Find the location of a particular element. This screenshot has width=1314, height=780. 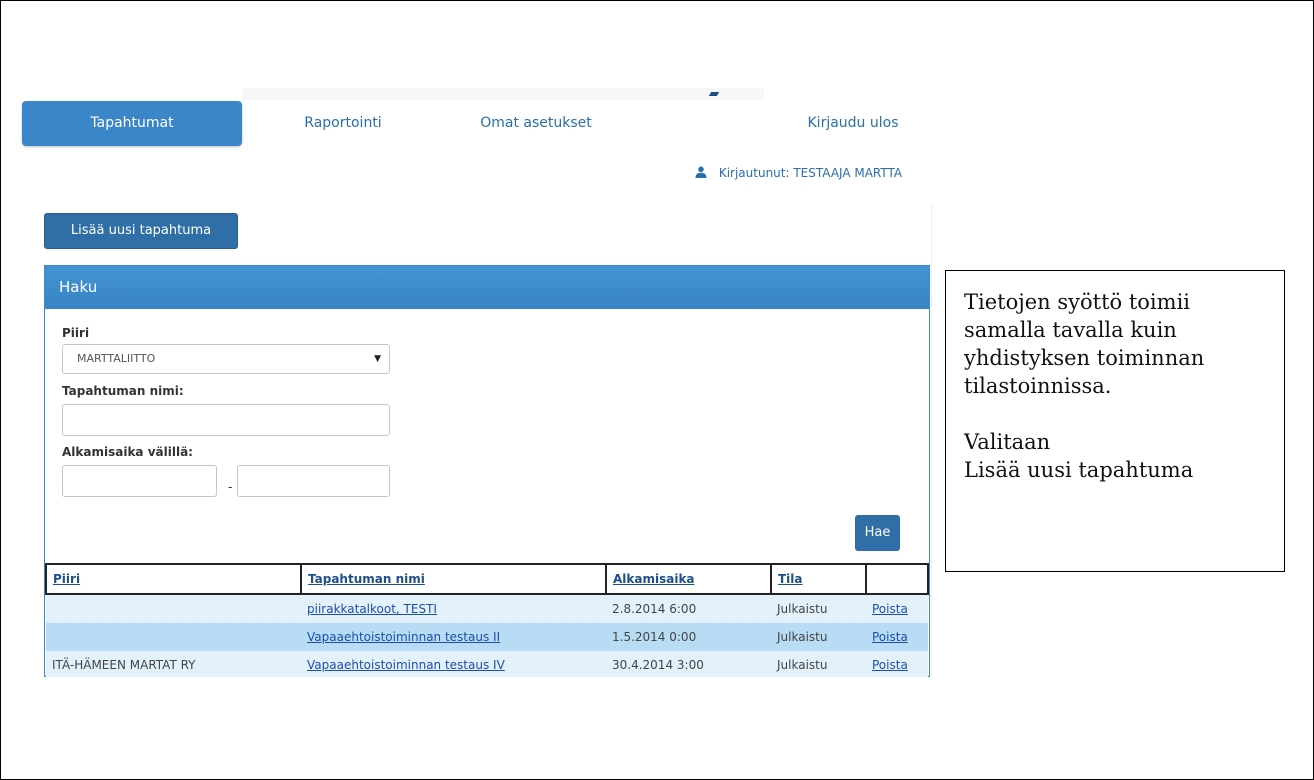

dropdown-arrow-icon: ▼ is located at coordinates (377, 359).